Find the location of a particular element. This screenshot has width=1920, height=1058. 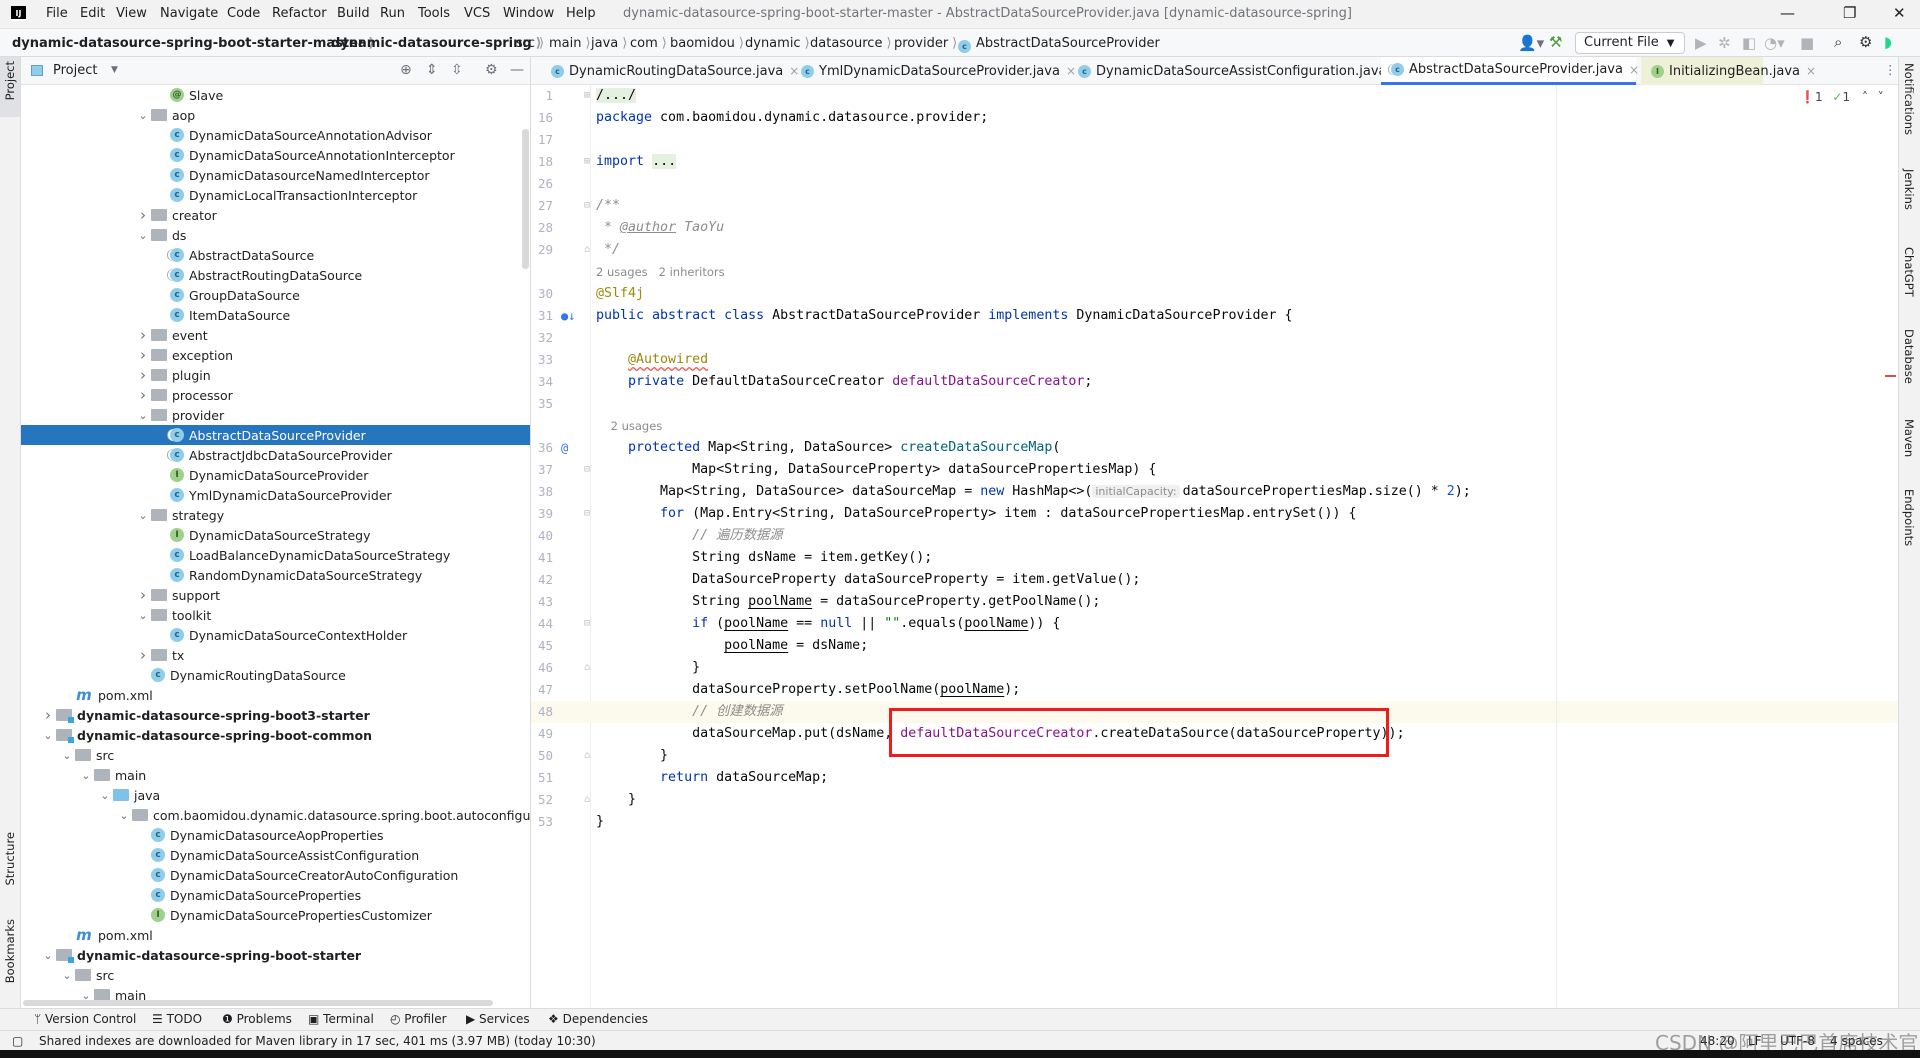

tree-item: c DynamicDataSourceAnnotationInterceptor is located at coordinates (275, 155).